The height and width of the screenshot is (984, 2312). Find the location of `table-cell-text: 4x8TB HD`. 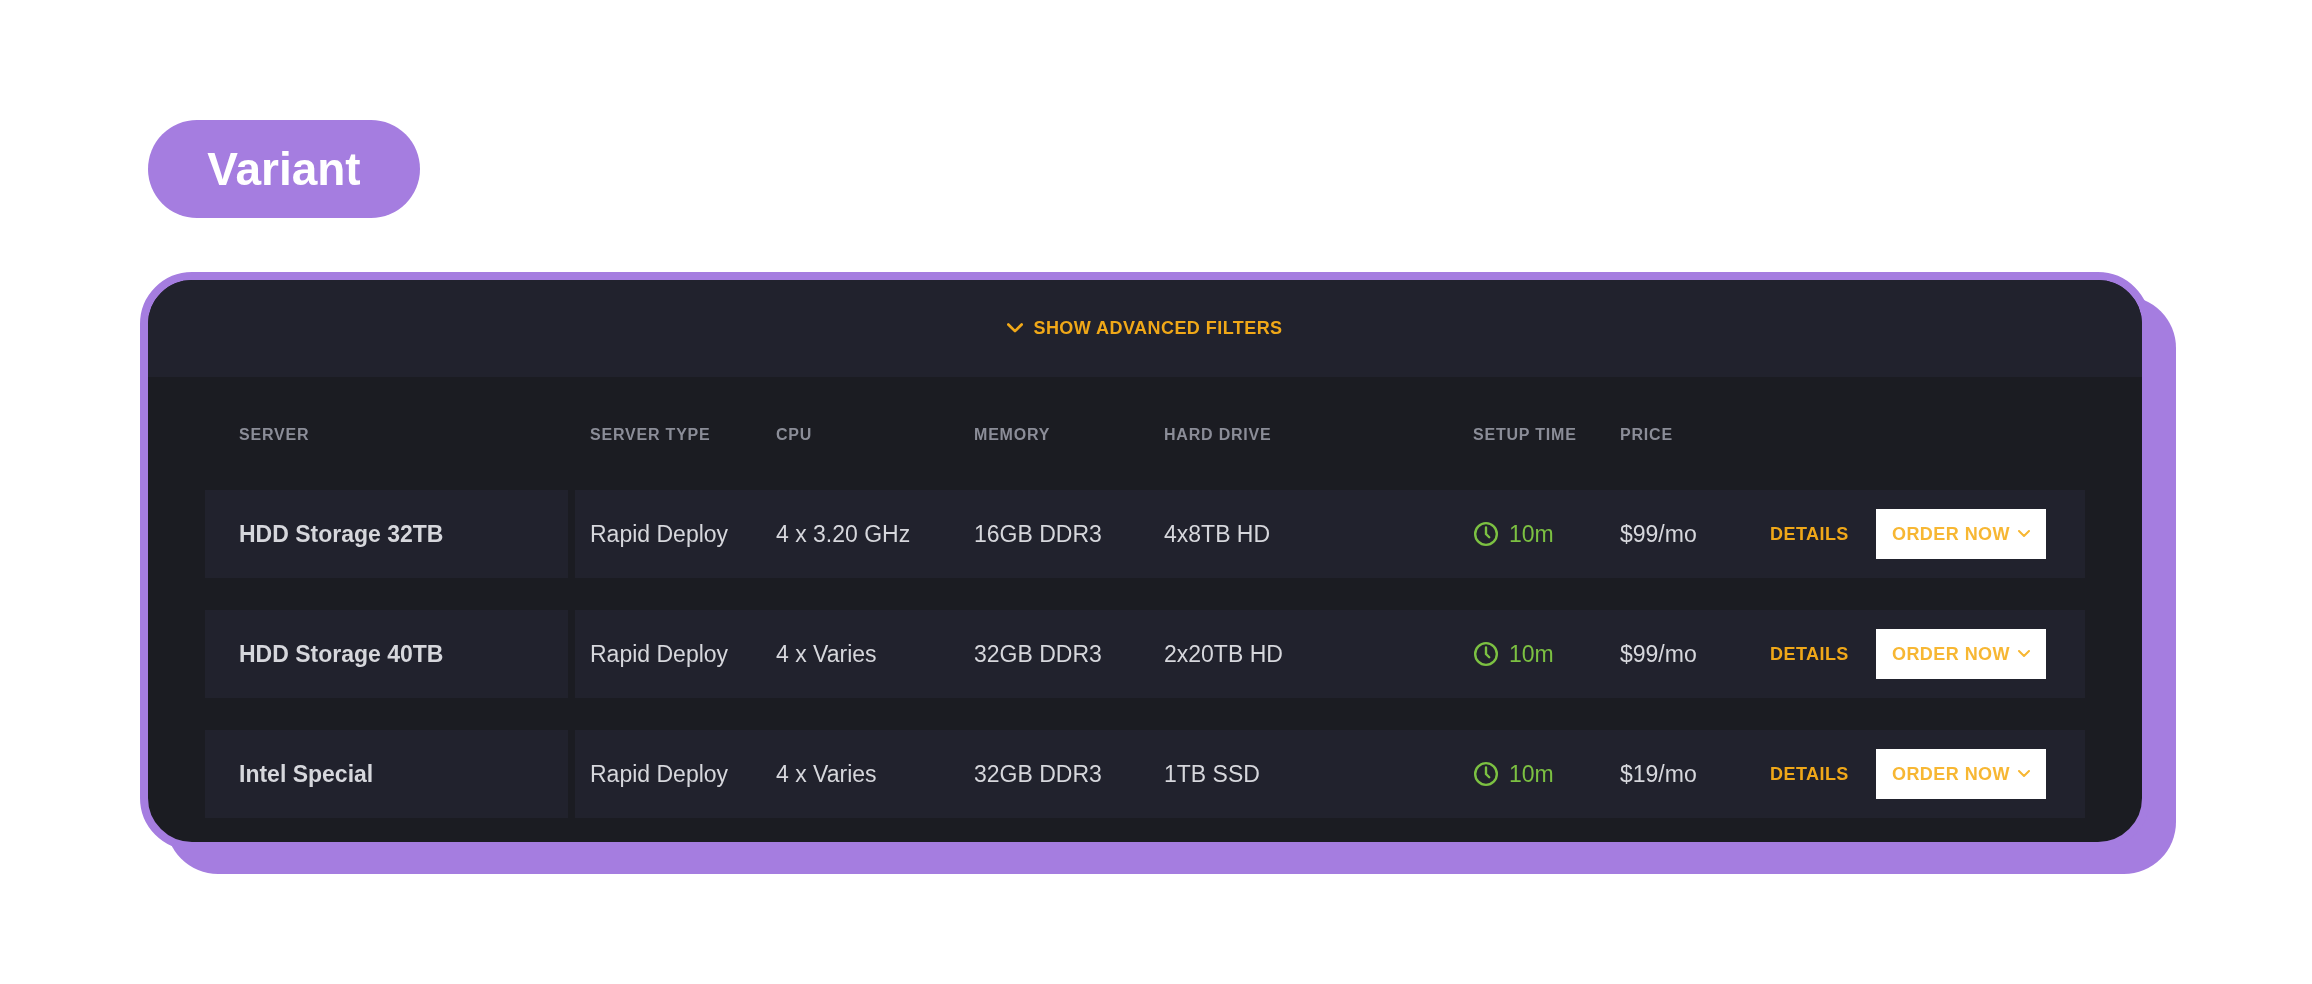

table-cell-text: 4x8TB HD is located at coordinates (1218, 534).